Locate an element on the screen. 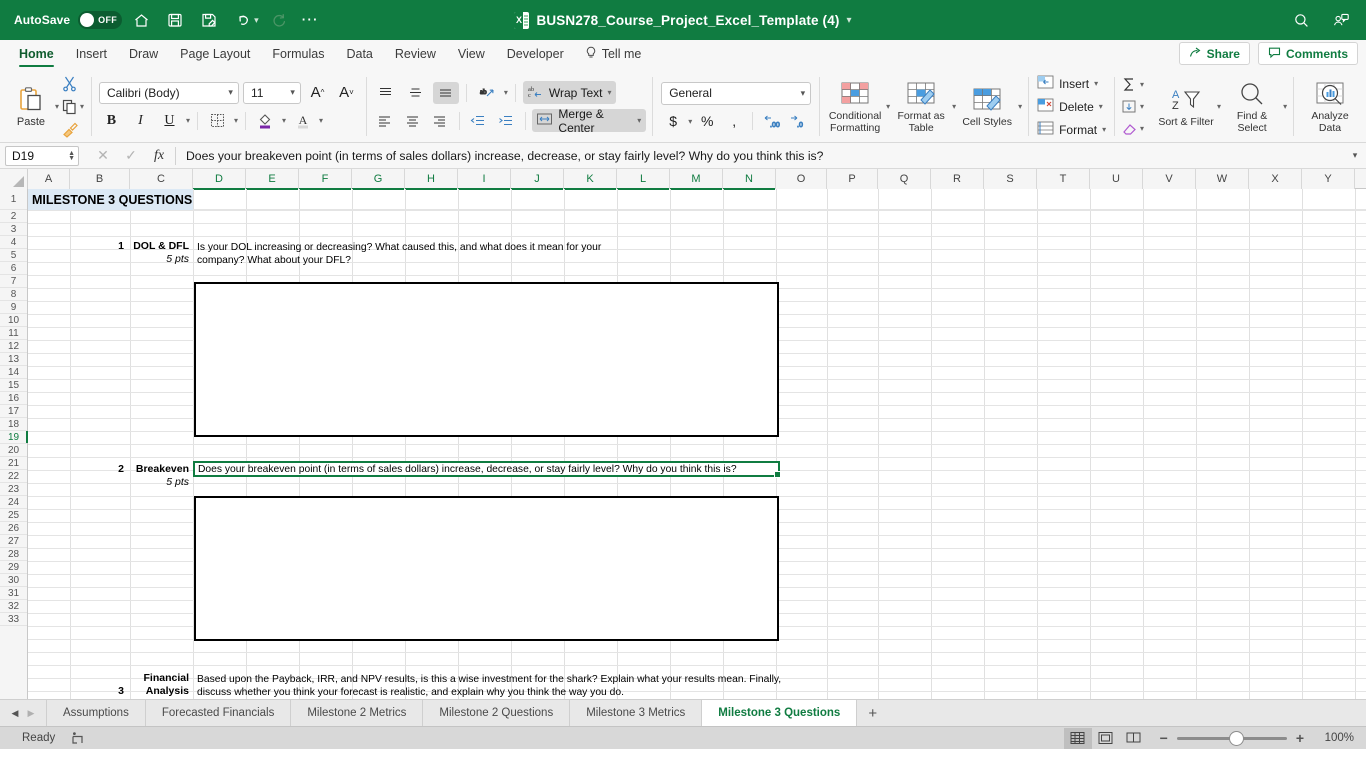 The height and width of the screenshot is (768, 1366). sheet-tab-assumptions: Assumptions is located at coordinates (96, 713).